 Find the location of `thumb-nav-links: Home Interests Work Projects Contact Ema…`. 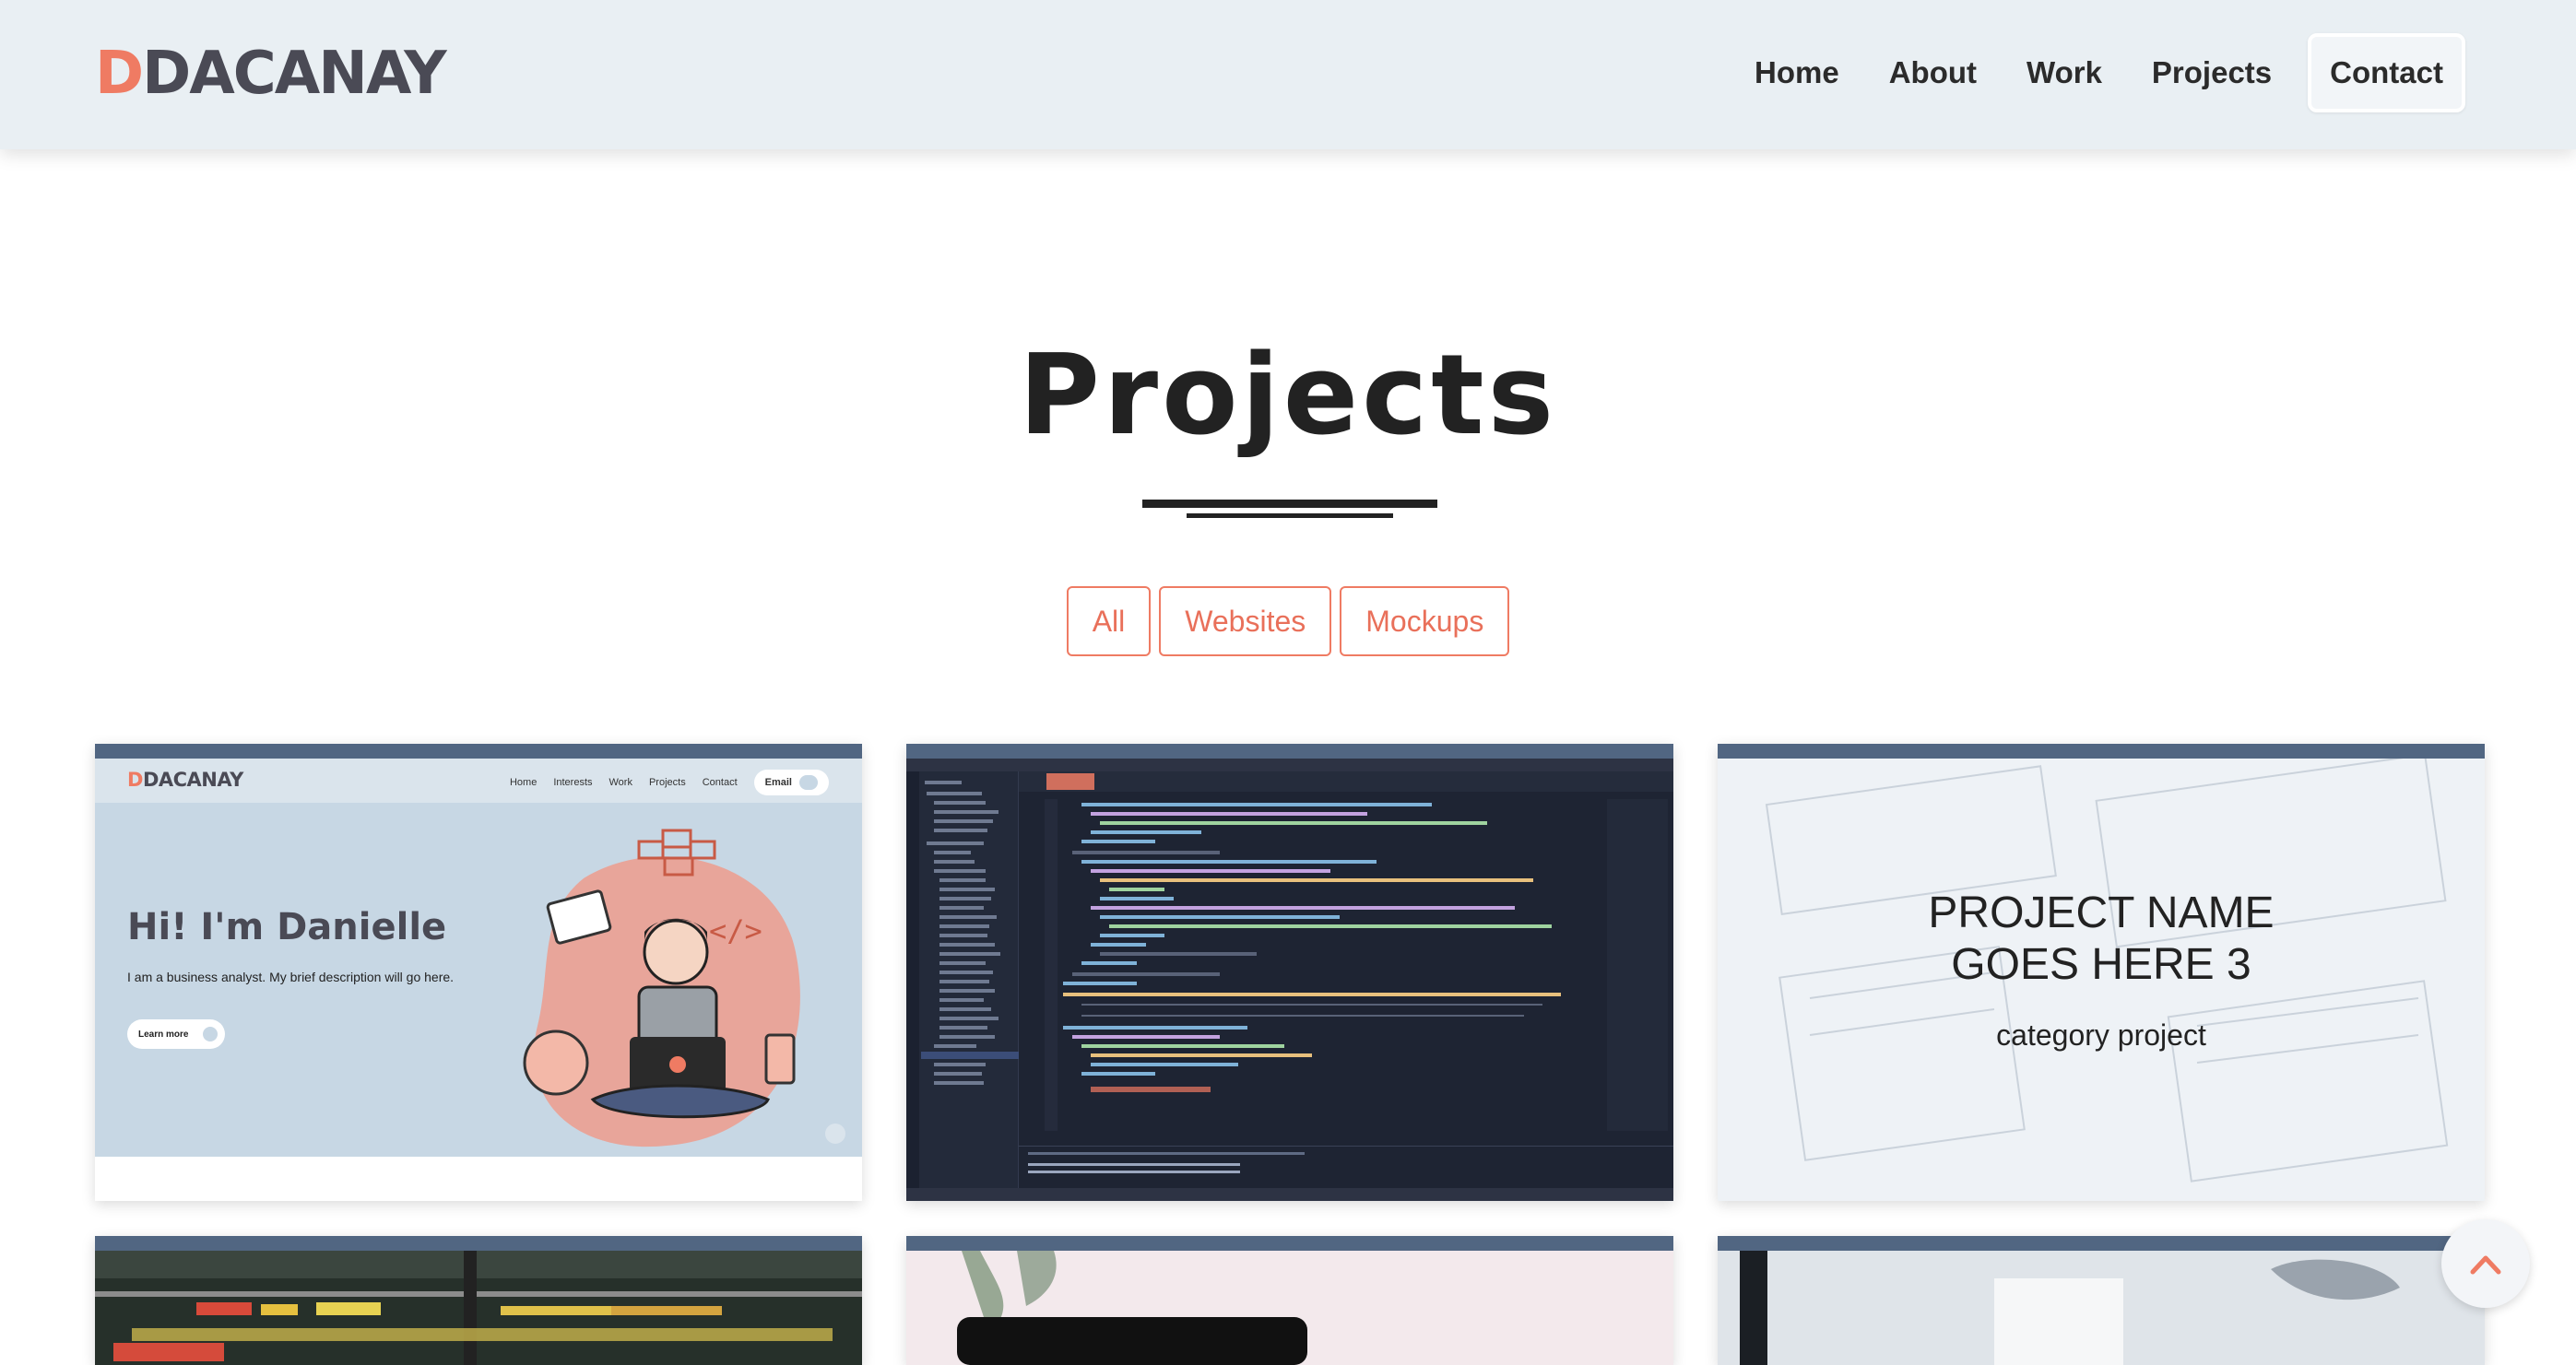

thumb-nav-links: Home Interests Work Projects Contact Ema… is located at coordinates (669, 782).